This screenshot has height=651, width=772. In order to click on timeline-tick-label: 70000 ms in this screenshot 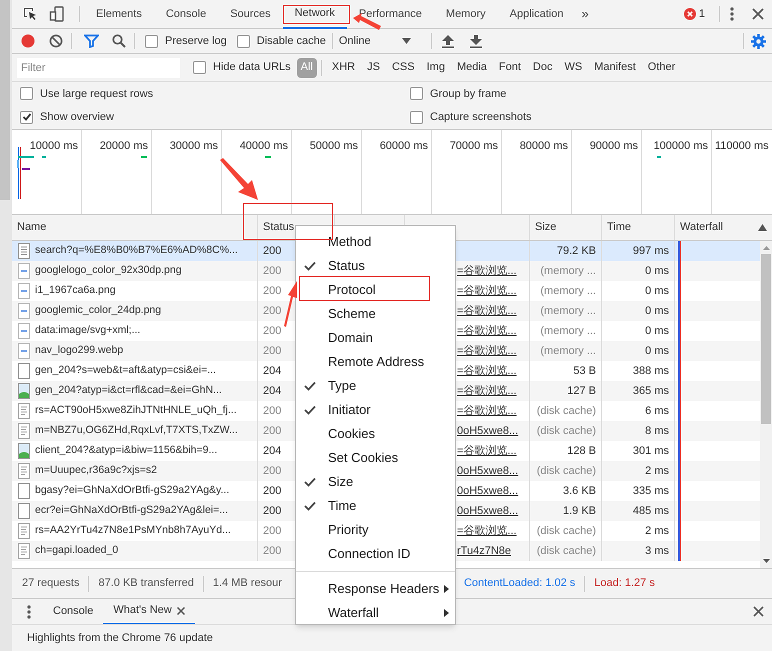, I will do `click(474, 146)`.